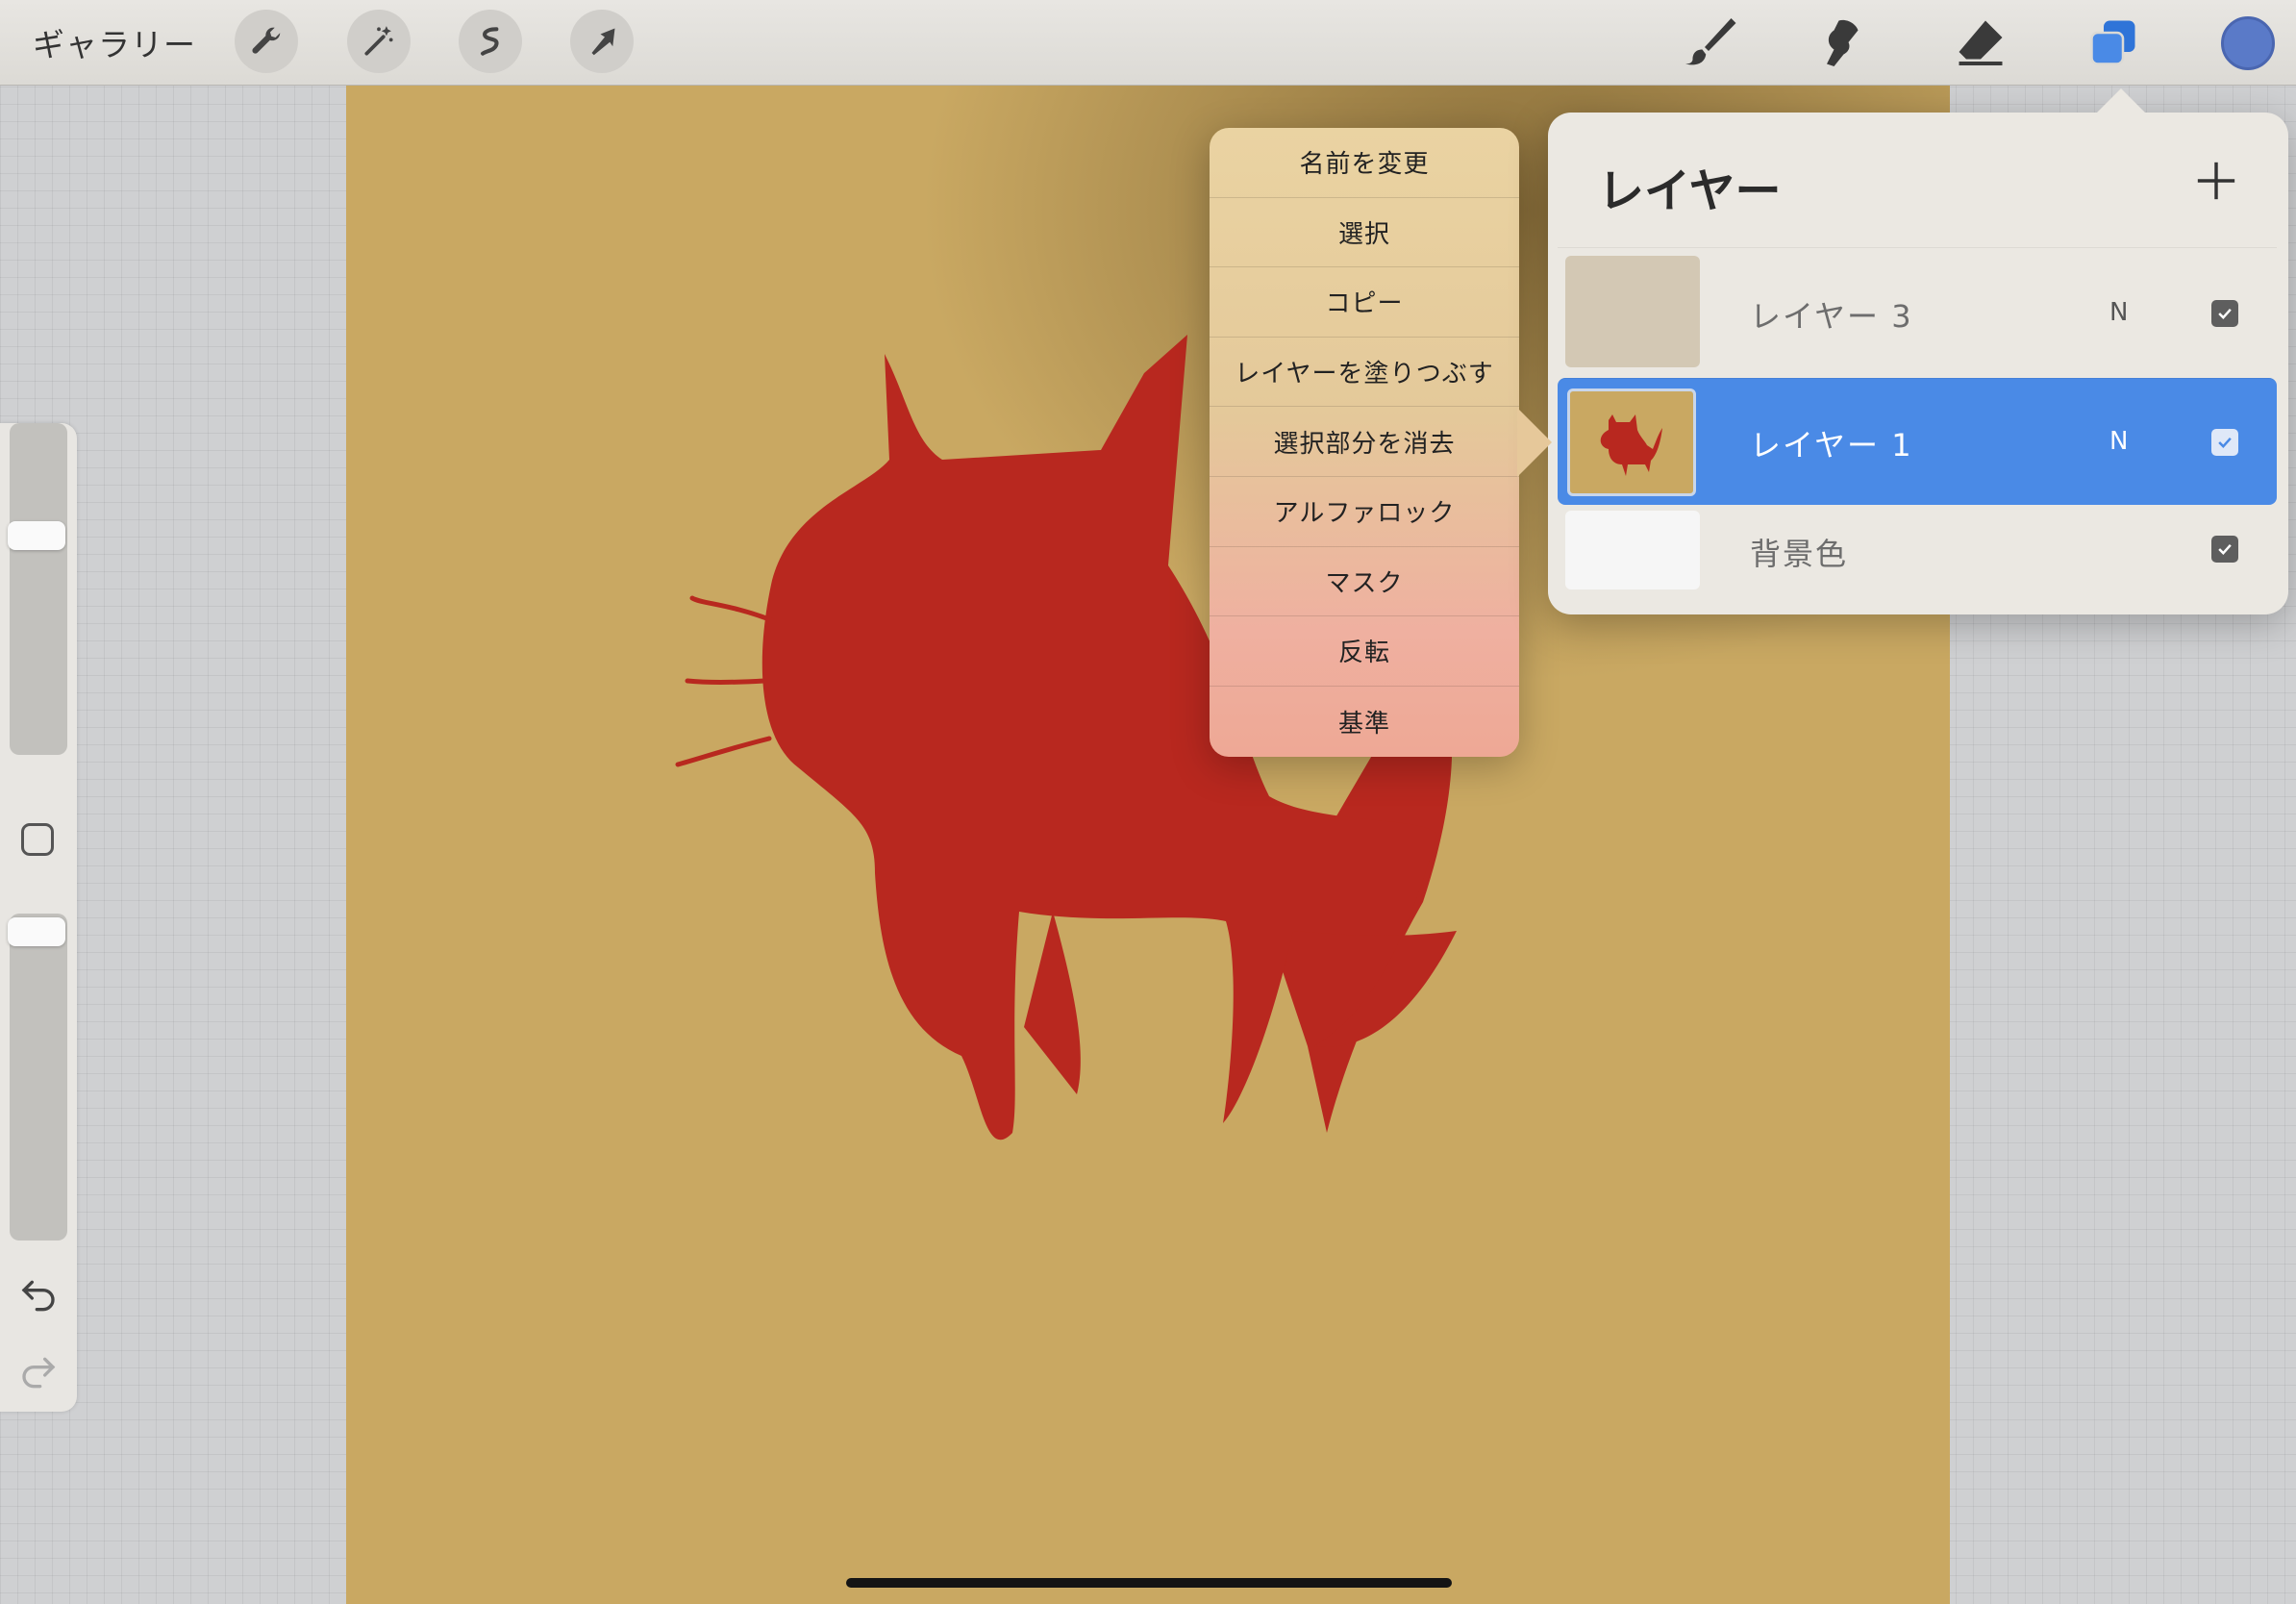 The width and height of the screenshot is (2296, 1604). I want to click on actions-button, so click(266, 41).